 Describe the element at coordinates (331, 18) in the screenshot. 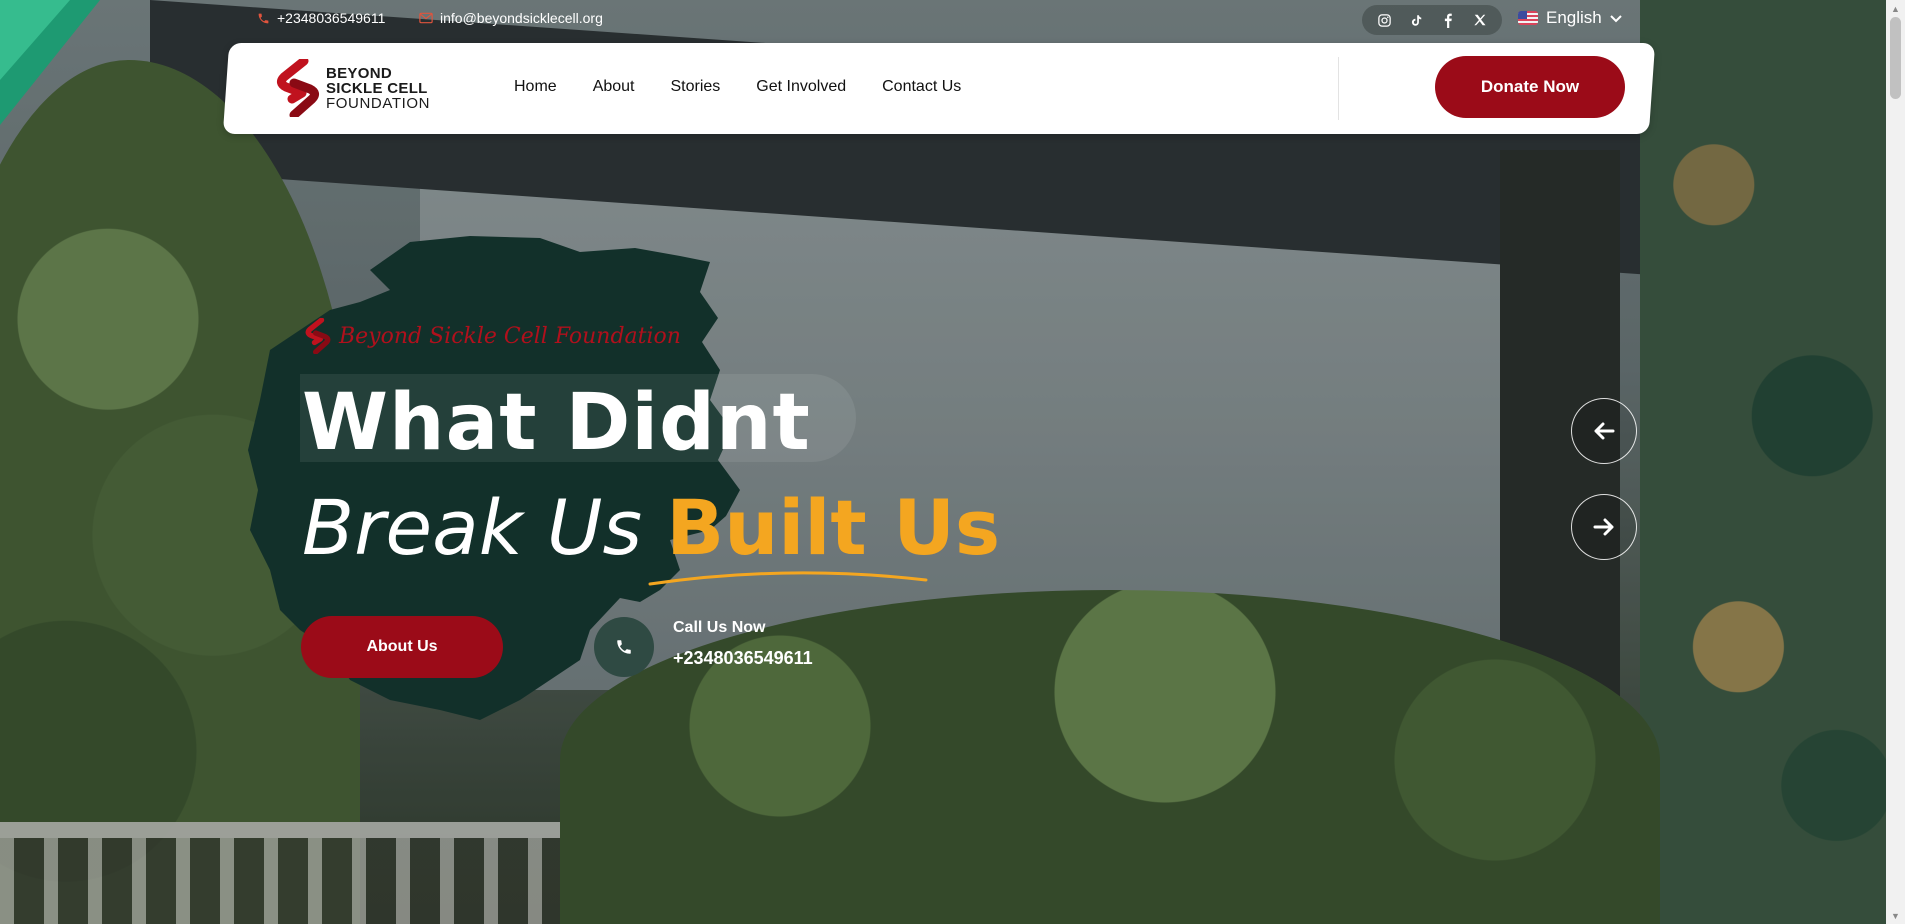

I see `topbar-phone-text: +2348036549611` at that location.